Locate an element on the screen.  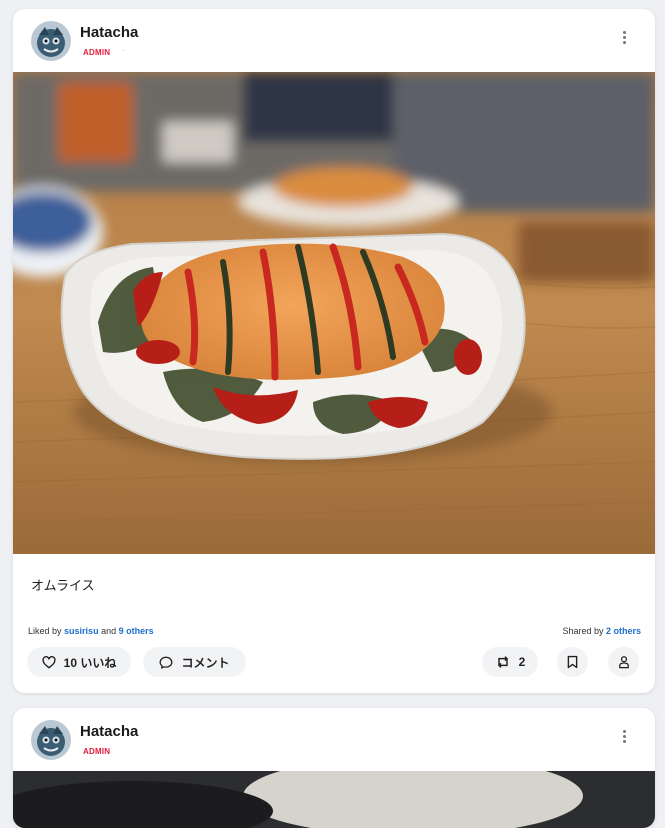
user-icon is located at coordinates (623, 662).